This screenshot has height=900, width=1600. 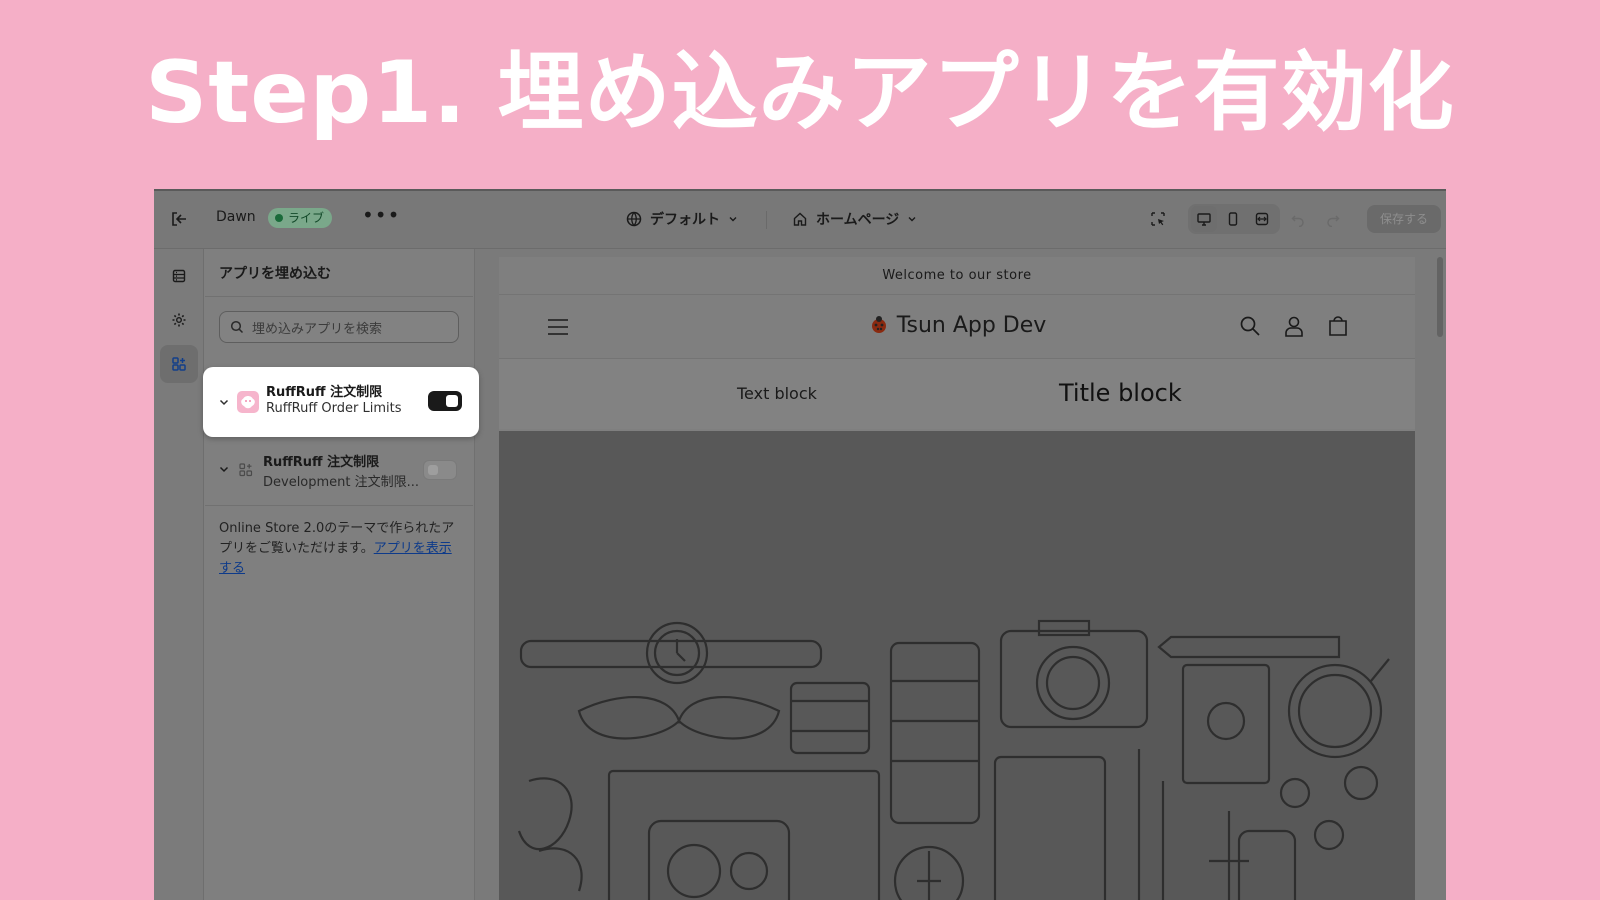 I want to click on store-logo: Tsun App Dev, so click(x=957, y=325).